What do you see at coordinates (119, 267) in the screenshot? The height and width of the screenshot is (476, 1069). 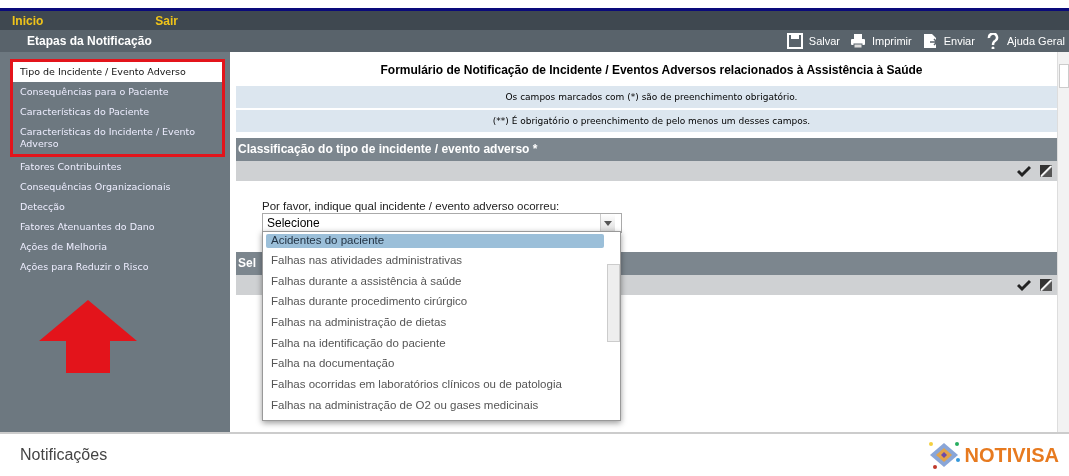 I see `sidebar-item: Ações para Reduzir o Risco` at bounding box center [119, 267].